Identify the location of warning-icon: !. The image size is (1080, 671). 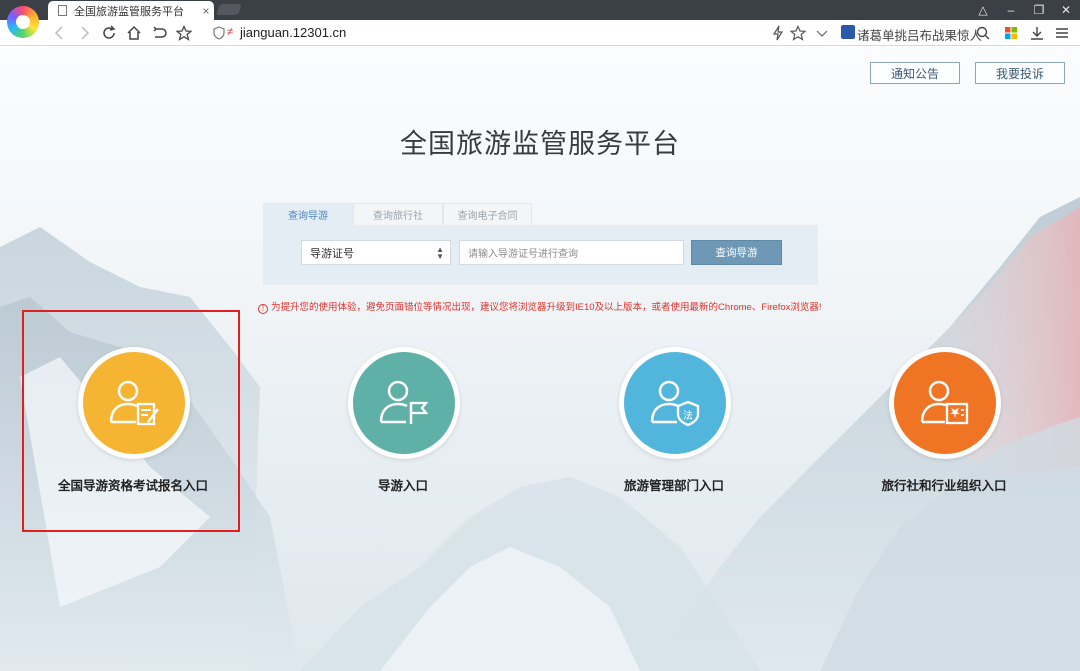
(263, 309).